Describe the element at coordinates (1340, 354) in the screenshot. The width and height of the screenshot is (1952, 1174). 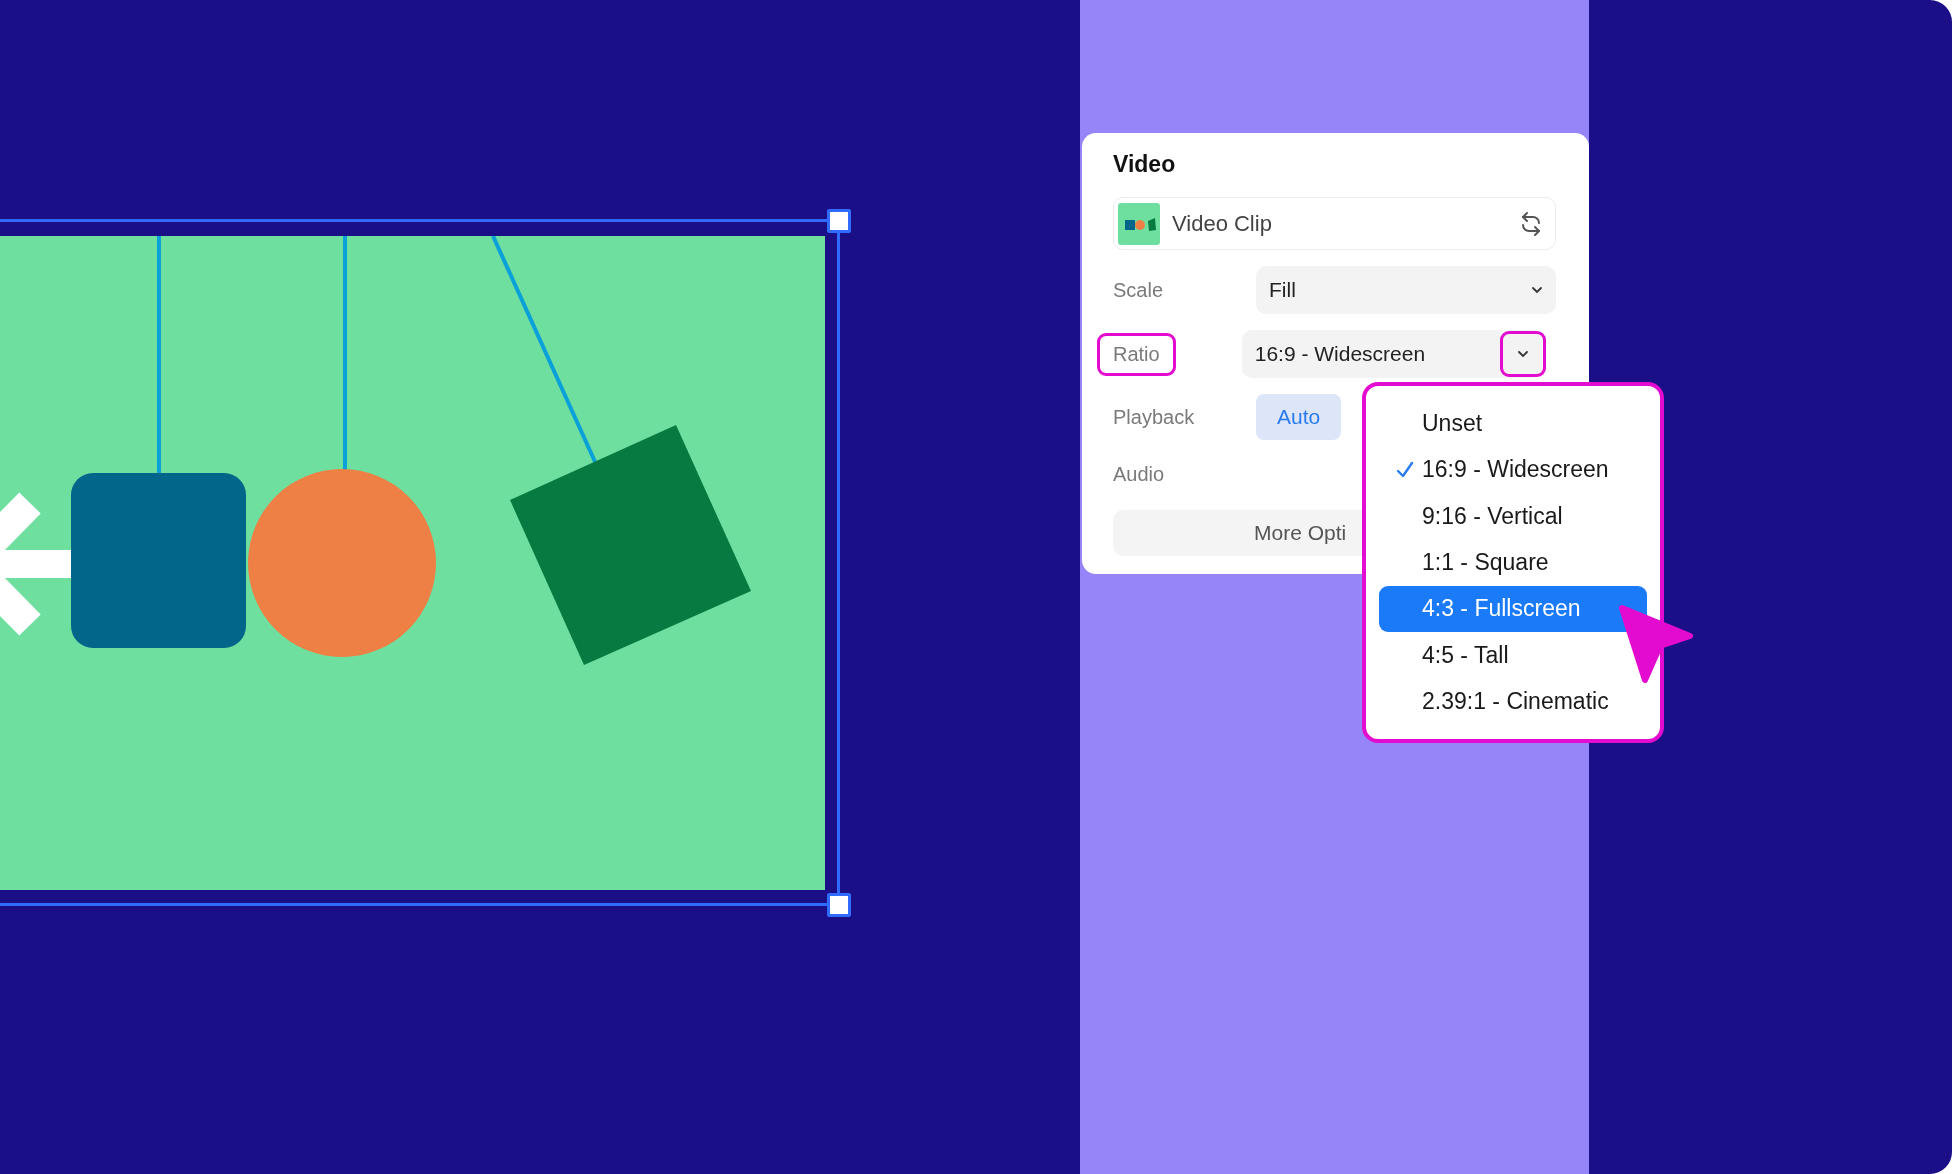
I see `select-value: 16:9 - Widescreen` at that location.